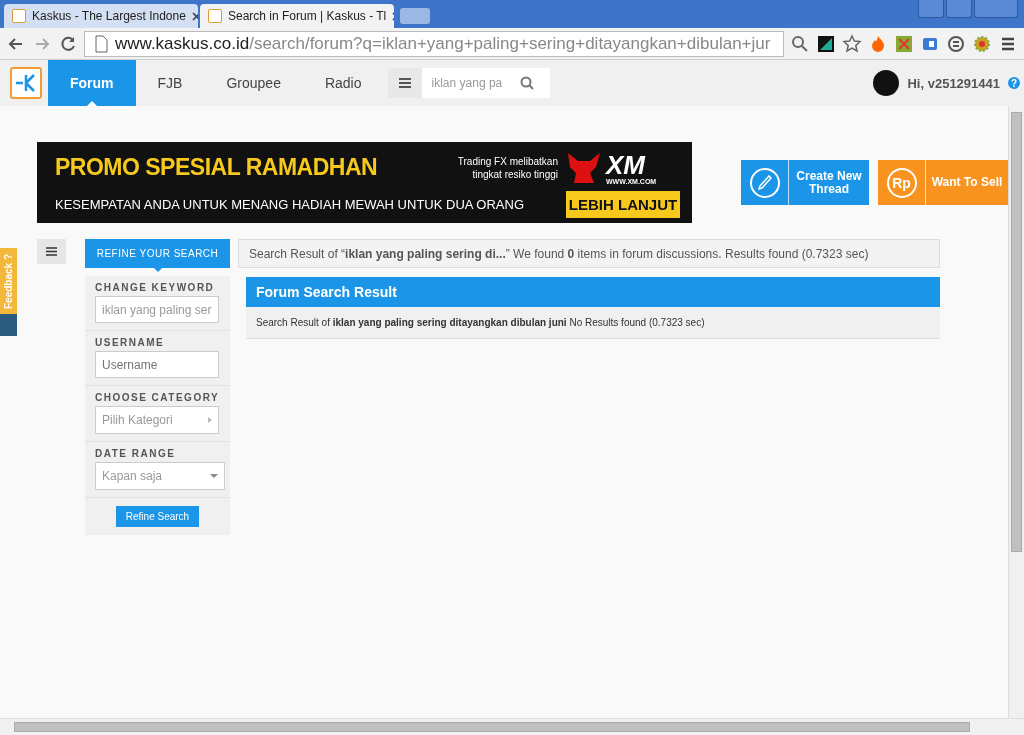 The width and height of the screenshot is (1024, 735). I want to click on date-range-dropdown: Kapan saja, so click(160, 476).